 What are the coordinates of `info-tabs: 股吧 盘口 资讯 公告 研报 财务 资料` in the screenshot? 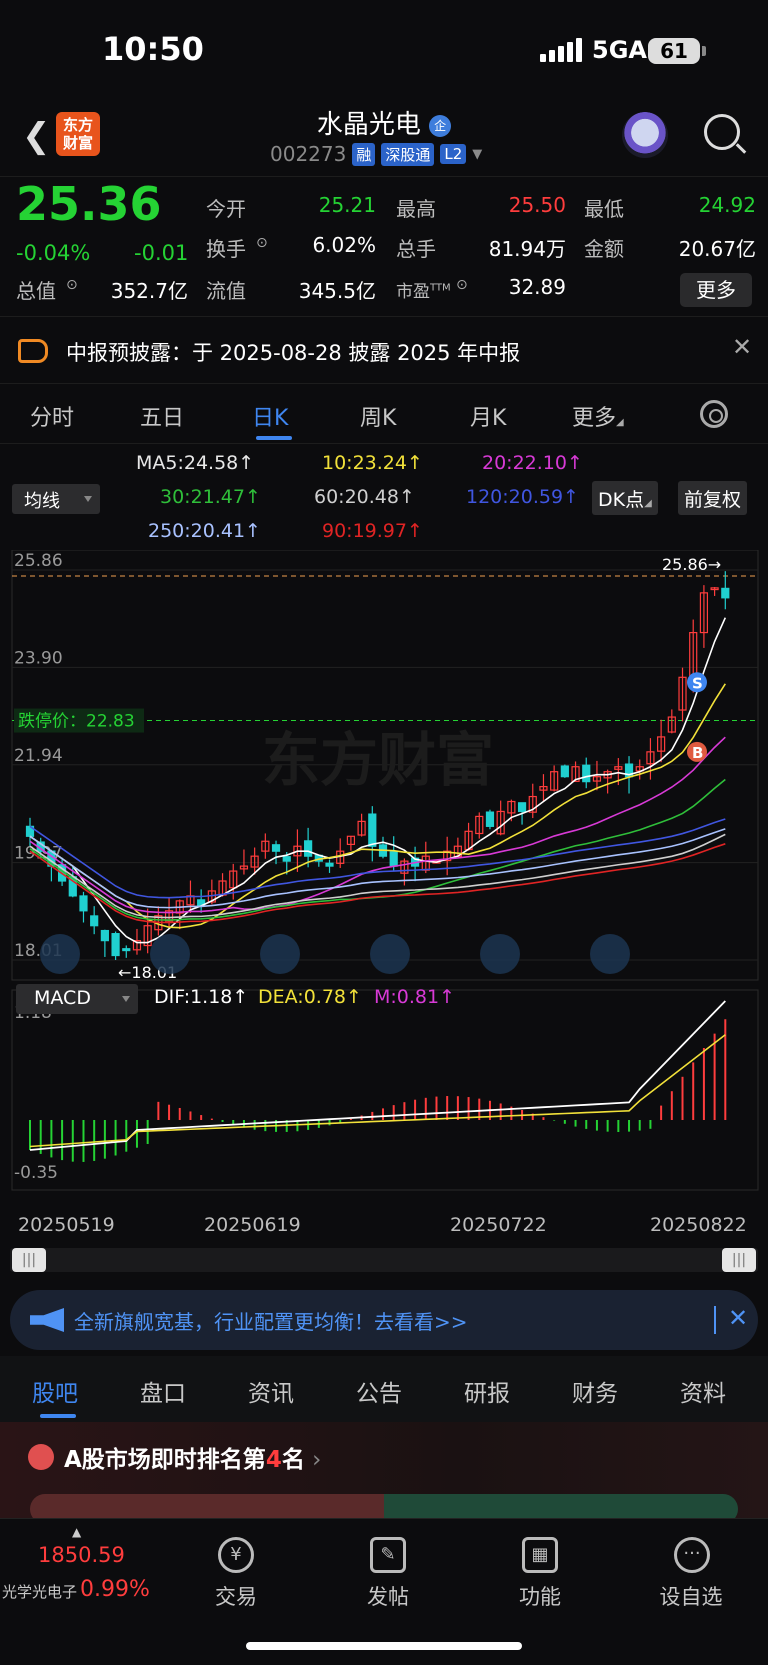 It's located at (384, 1389).